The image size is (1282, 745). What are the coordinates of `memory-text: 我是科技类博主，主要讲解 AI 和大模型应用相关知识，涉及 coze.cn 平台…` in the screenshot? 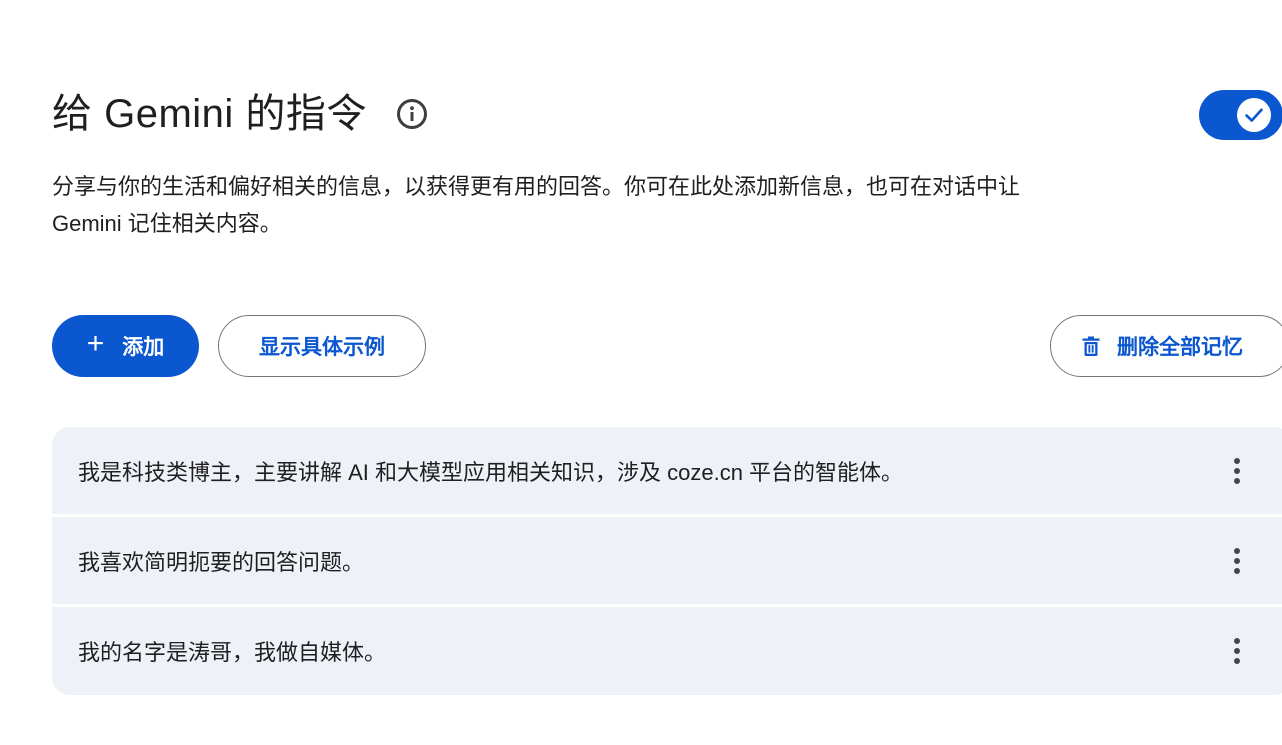 It's located at (491, 472).